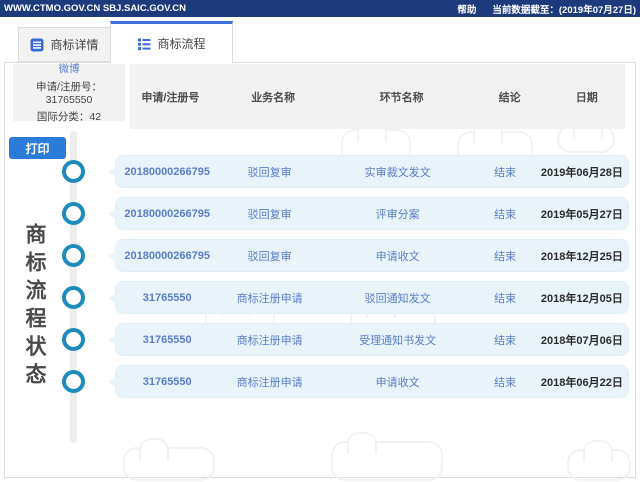 This screenshot has width=640, height=482. I want to click on cell-step-name: 受理通知书发文, so click(398, 340).